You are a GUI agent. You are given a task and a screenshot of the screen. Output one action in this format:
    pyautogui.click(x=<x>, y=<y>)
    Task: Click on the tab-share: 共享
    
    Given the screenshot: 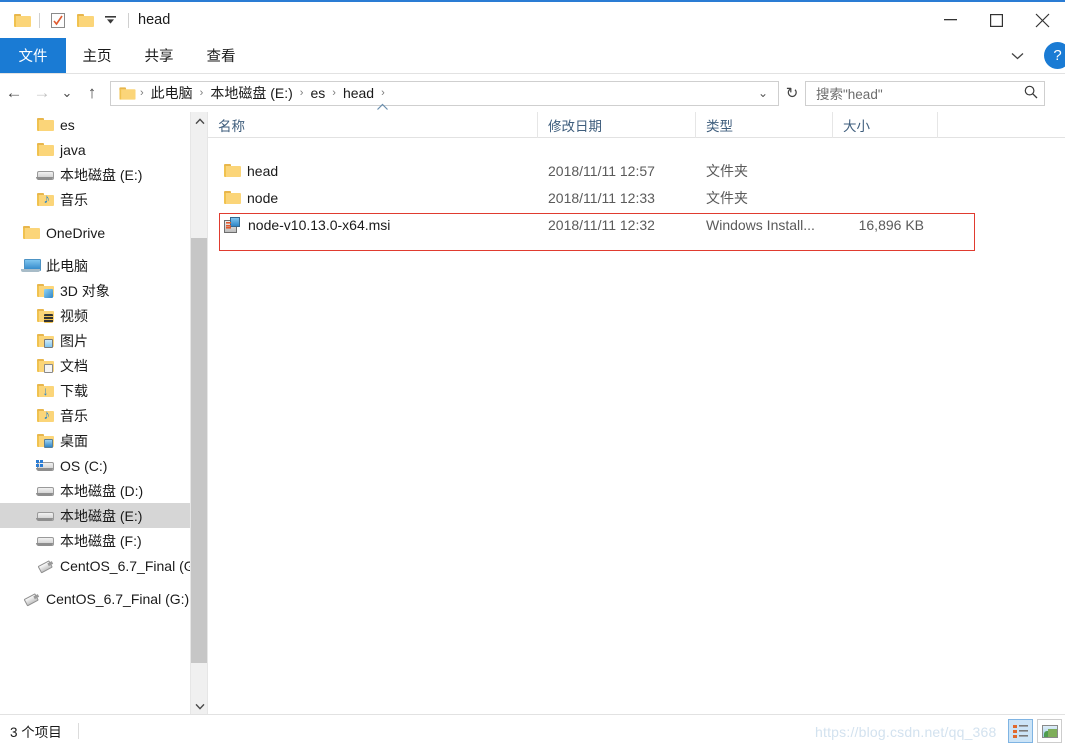 What is the action you would take?
    pyautogui.click(x=159, y=55)
    